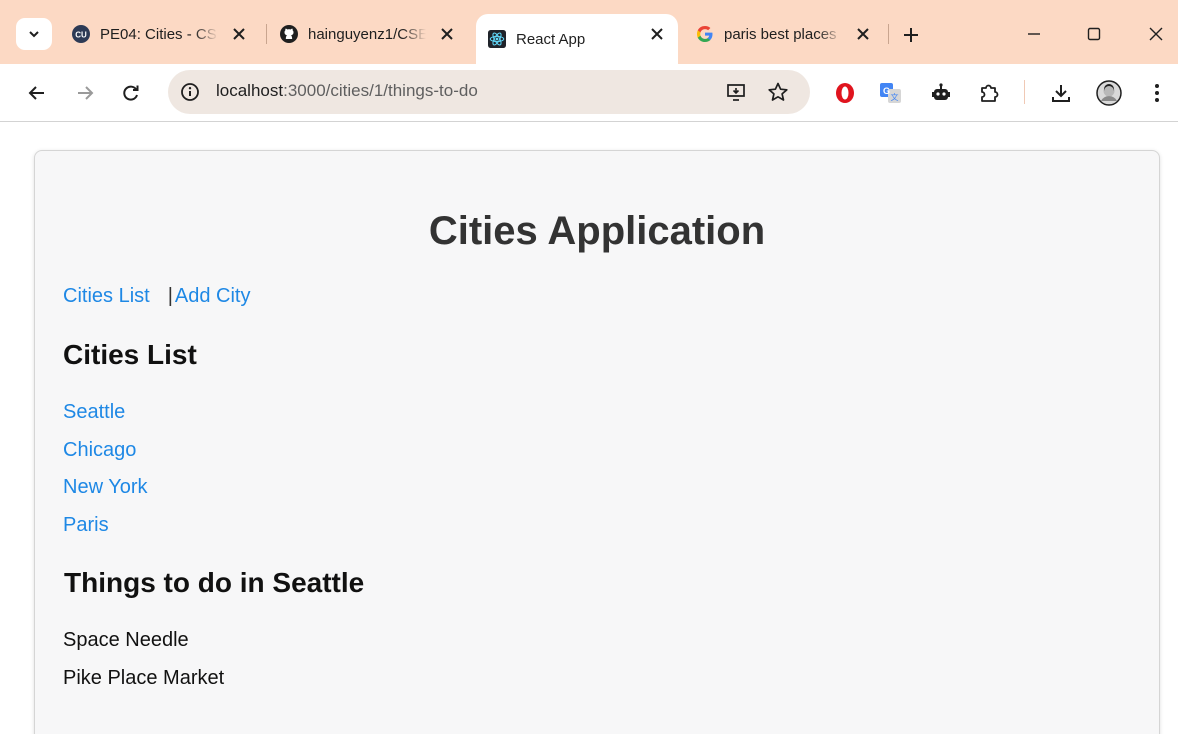 The height and width of the screenshot is (734, 1178). I want to click on menu-button, so click(1157, 93).